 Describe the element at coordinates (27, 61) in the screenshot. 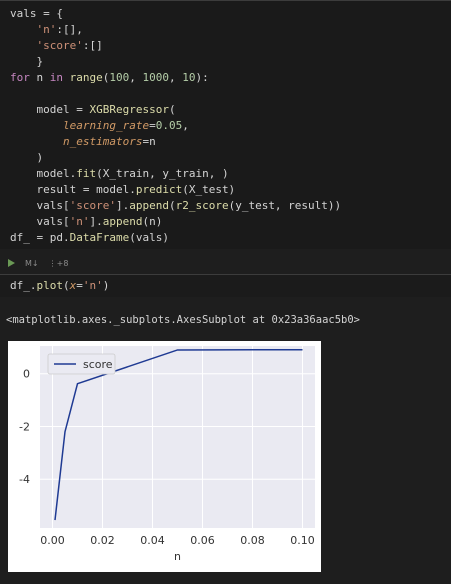

I see `code-line: }` at that location.